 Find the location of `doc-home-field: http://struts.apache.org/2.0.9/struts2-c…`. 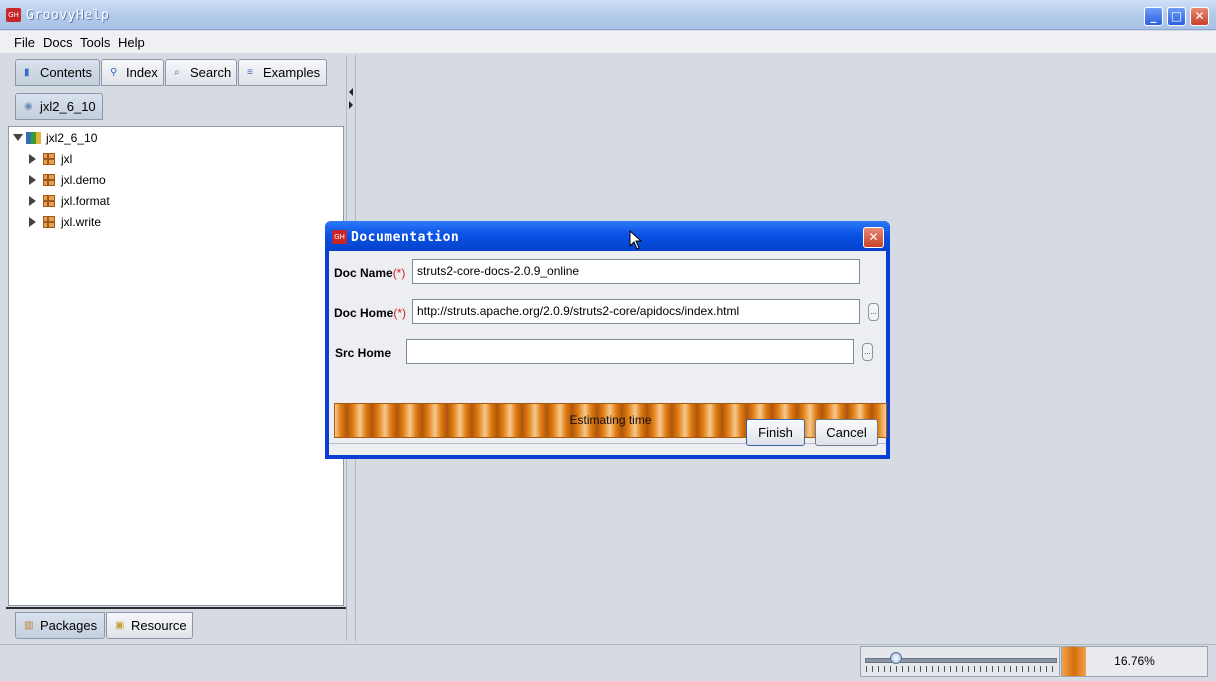

doc-home-field: http://struts.apache.org/2.0.9/struts2-c… is located at coordinates (636, 311).